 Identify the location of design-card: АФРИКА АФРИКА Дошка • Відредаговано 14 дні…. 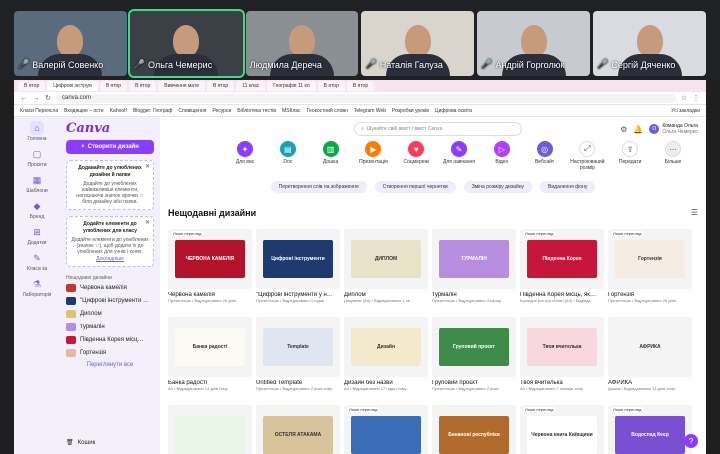
(650, 357).